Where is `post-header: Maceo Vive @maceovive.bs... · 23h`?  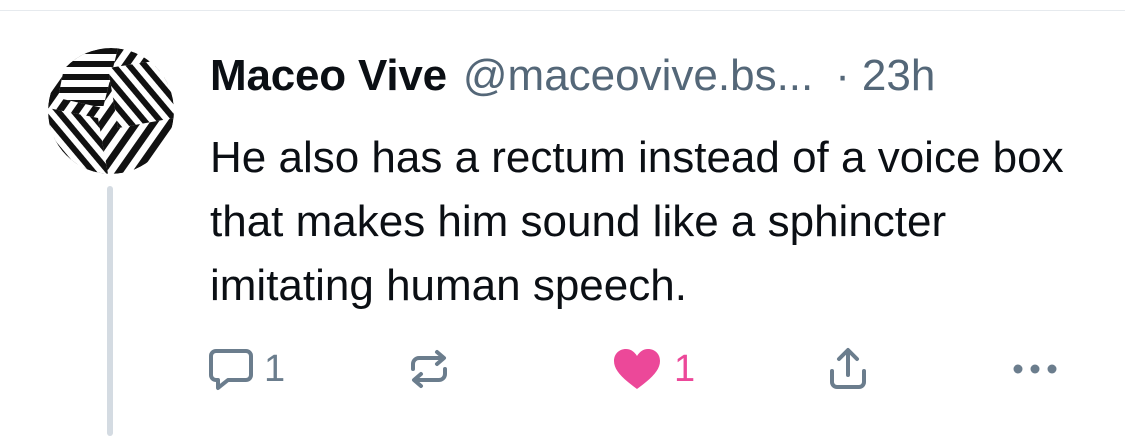
post-header: Maceo Vive @maceovive.bs... · 23h is located at coordinates (572, 76).